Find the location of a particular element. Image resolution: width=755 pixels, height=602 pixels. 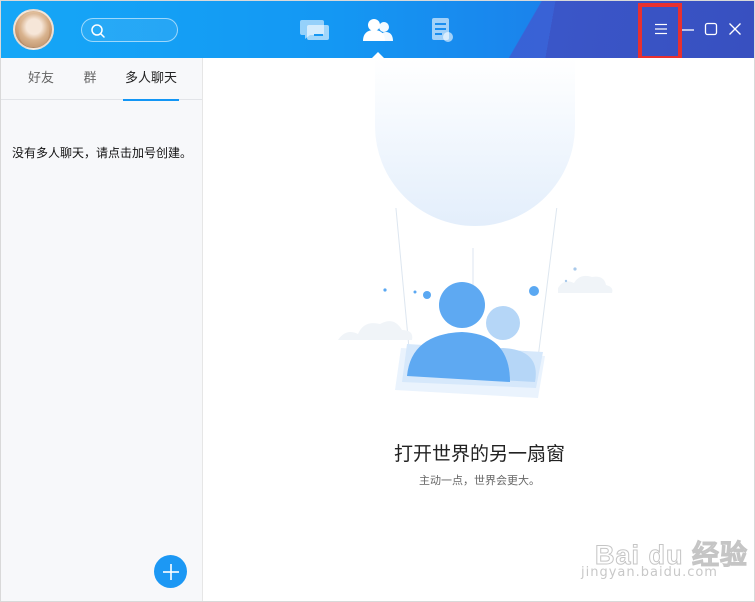

search-icon is located at coordinates (98, 31).